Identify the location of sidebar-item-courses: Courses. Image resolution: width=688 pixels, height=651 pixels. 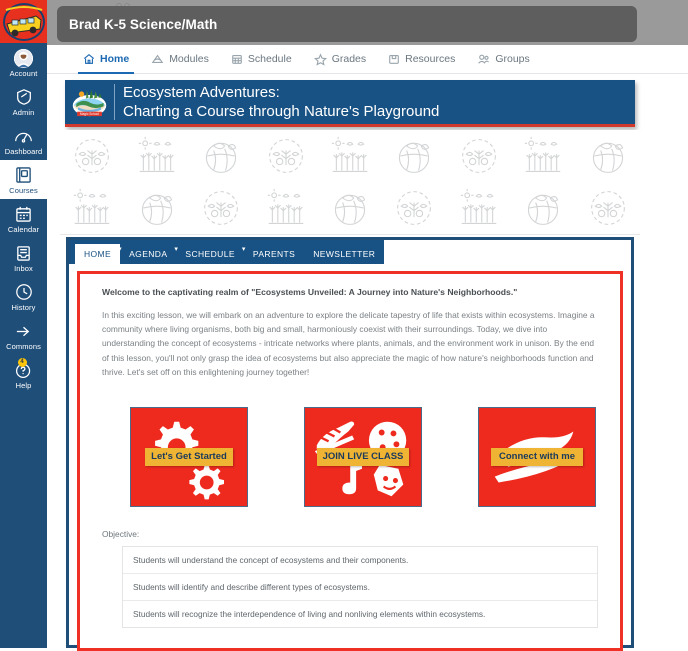
(23, 179).